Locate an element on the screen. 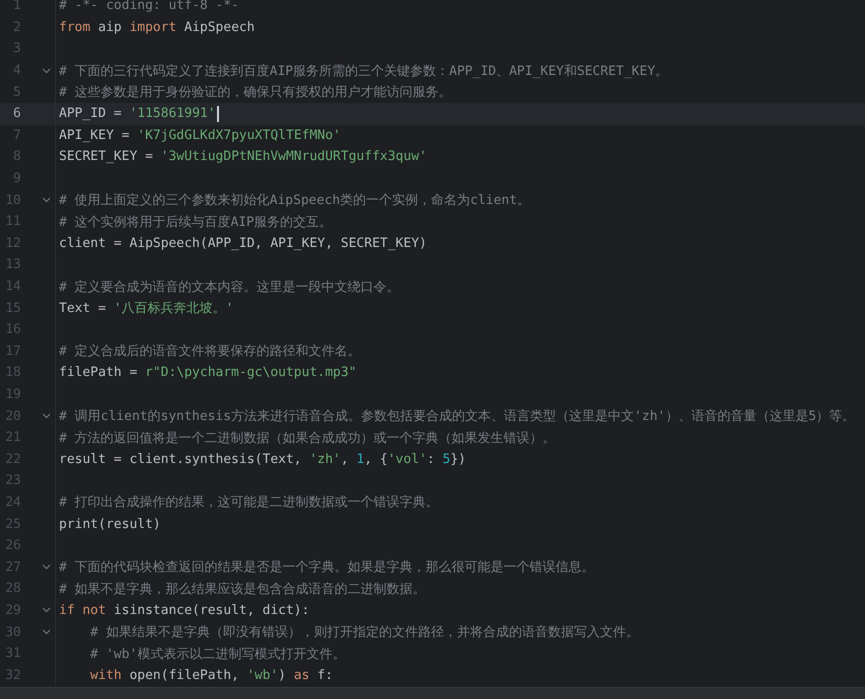 The height and width of the screenshot is (699, 865). code-line: print(result) is located at coordinates (110, 524).